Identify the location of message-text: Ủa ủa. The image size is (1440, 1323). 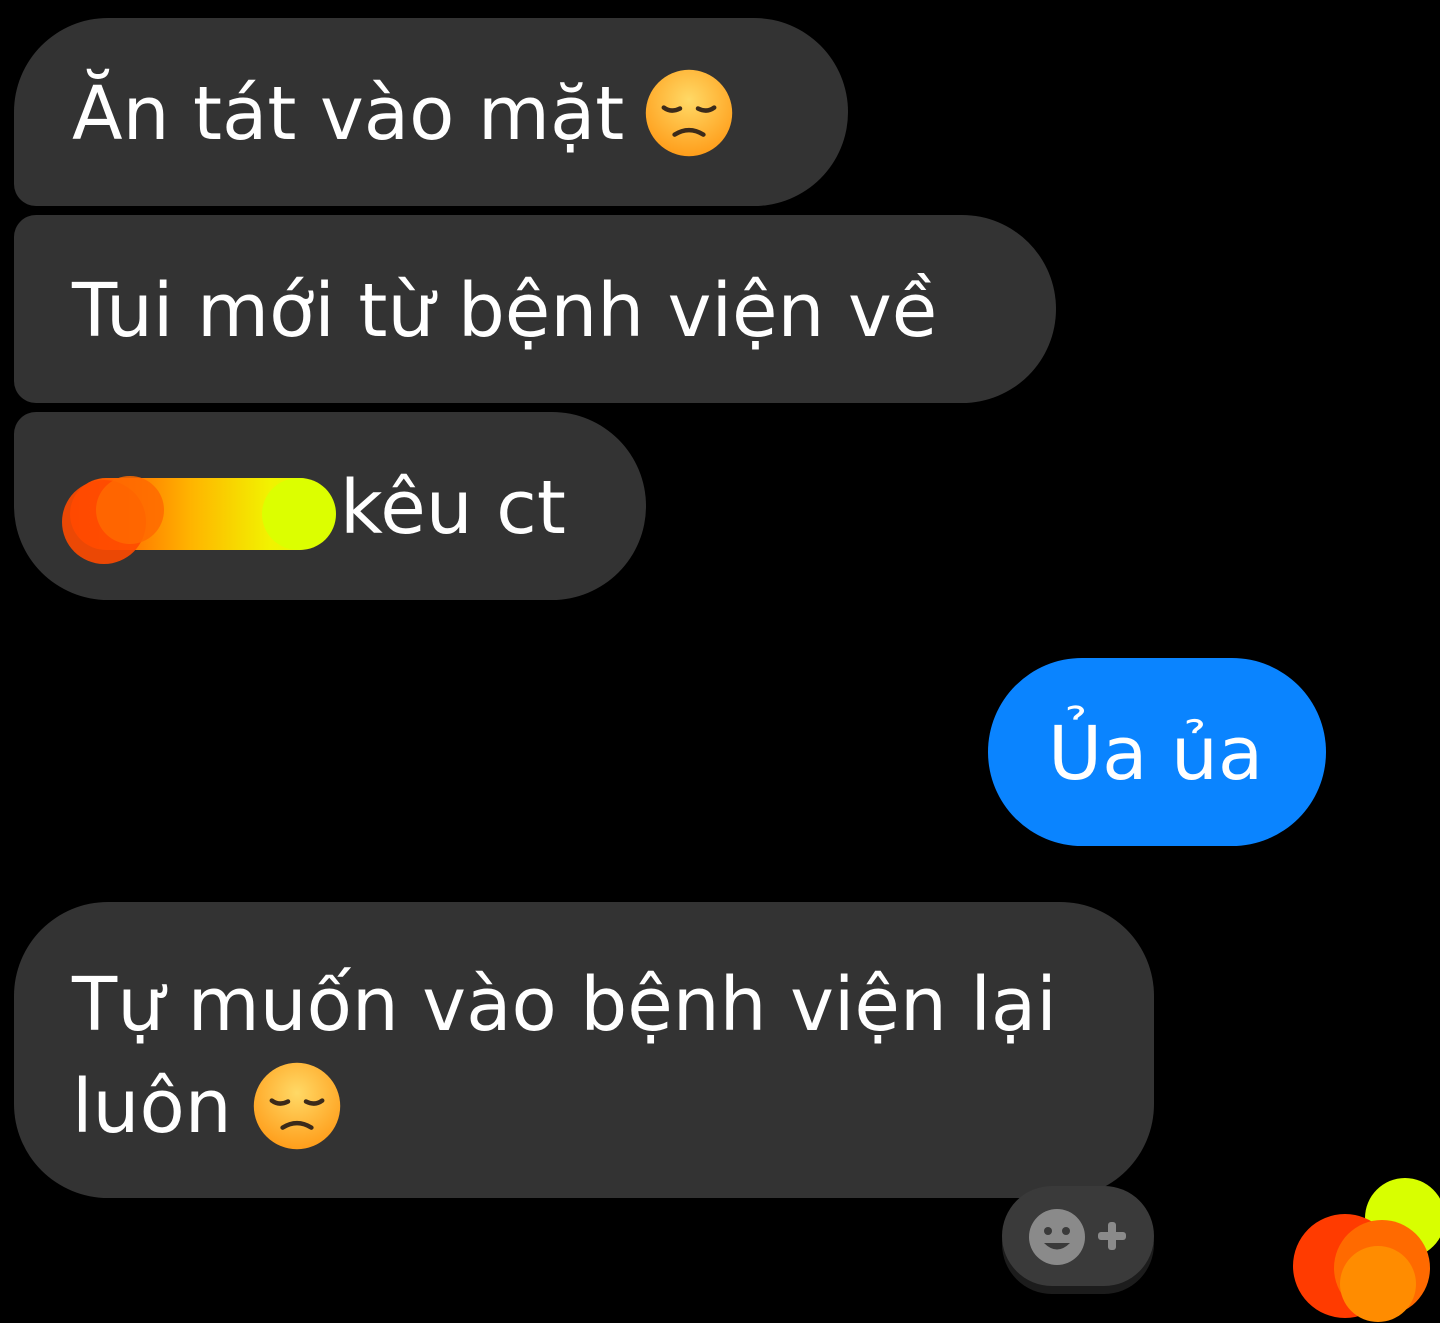
(1156, 754).